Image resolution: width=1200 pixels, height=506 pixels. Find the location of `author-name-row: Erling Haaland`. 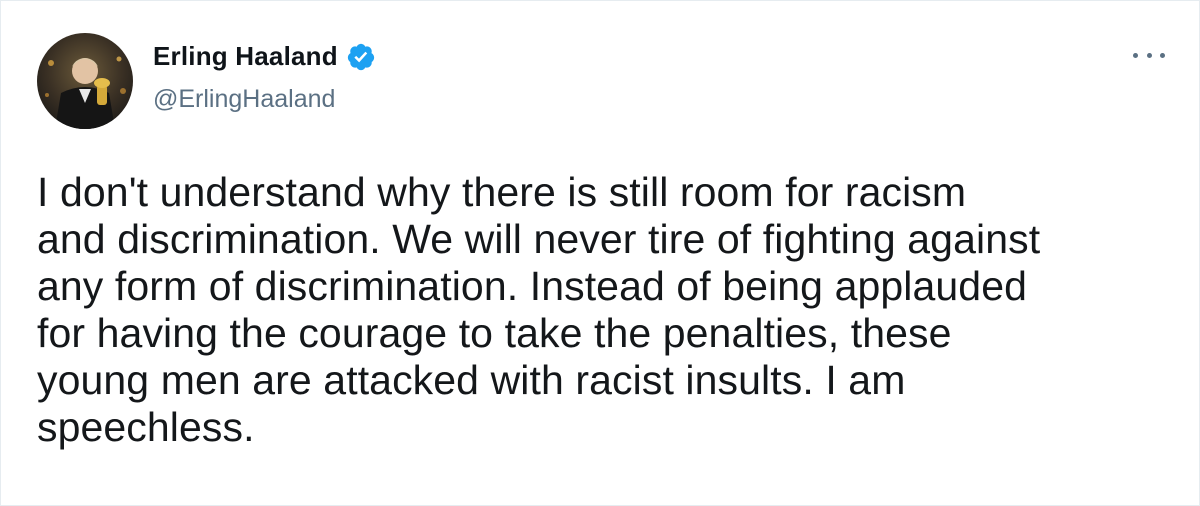

author-name-row: Erling Haaland is located at coordinates (264, 56).